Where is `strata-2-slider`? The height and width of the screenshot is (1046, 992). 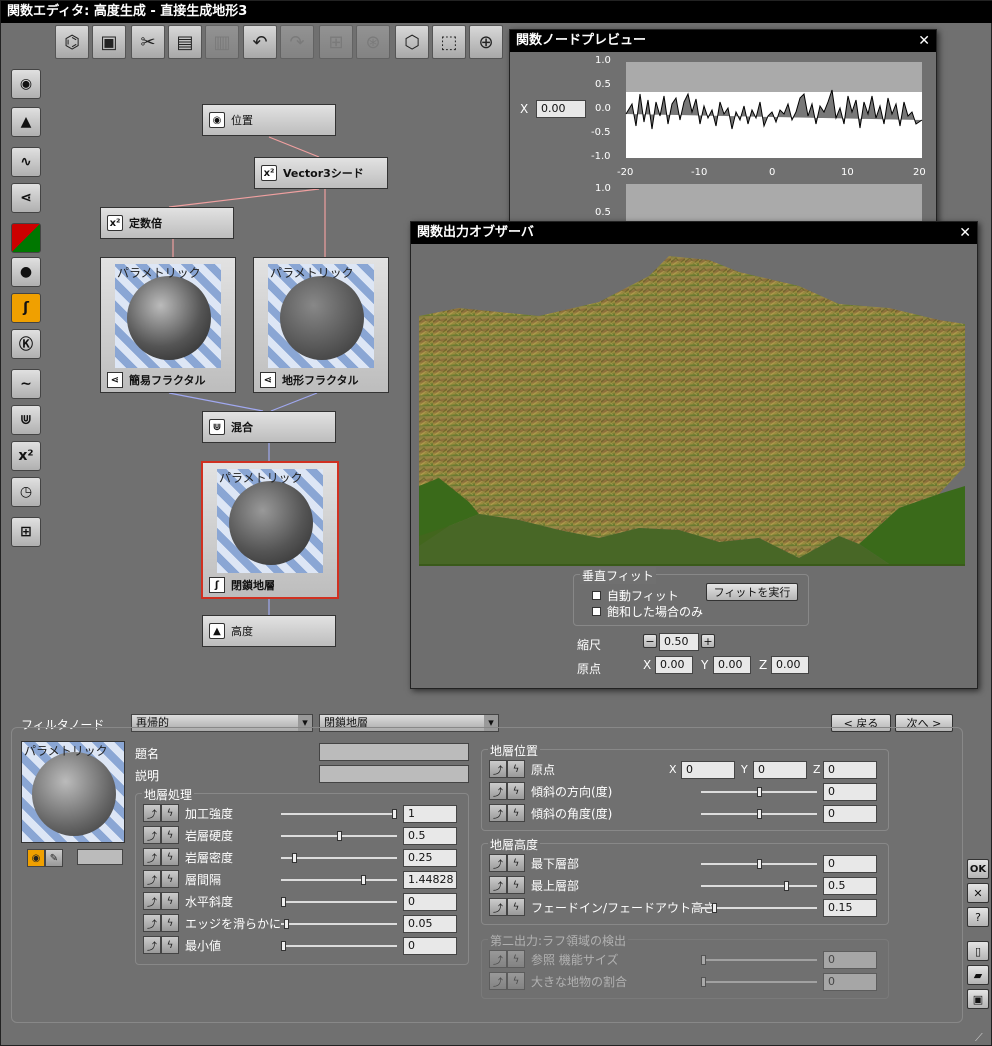 strata-2-slider is located at coordinates (339, 858).